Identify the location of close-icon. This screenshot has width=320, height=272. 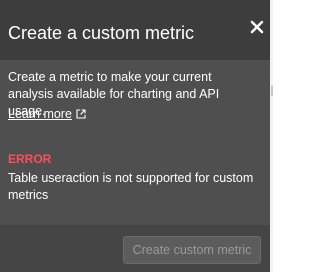
(257, 27).